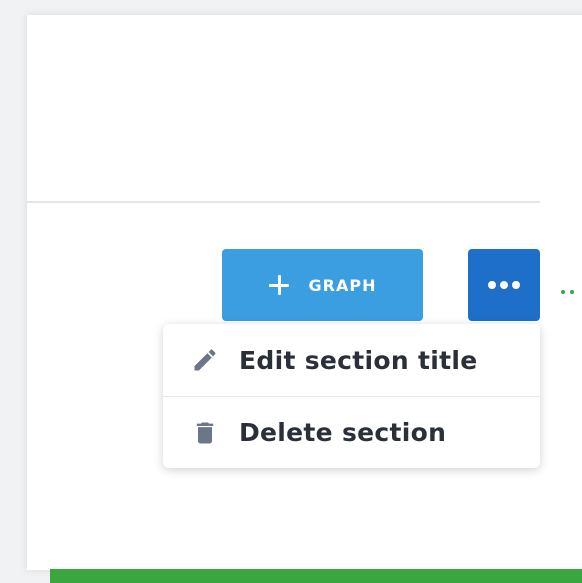 This screenshot has height=583, width=582. What do you see at coordinates (358, 360) in the screenshot?
I see `menu-item-label: Edit section title` at bounding box center [358, 360].